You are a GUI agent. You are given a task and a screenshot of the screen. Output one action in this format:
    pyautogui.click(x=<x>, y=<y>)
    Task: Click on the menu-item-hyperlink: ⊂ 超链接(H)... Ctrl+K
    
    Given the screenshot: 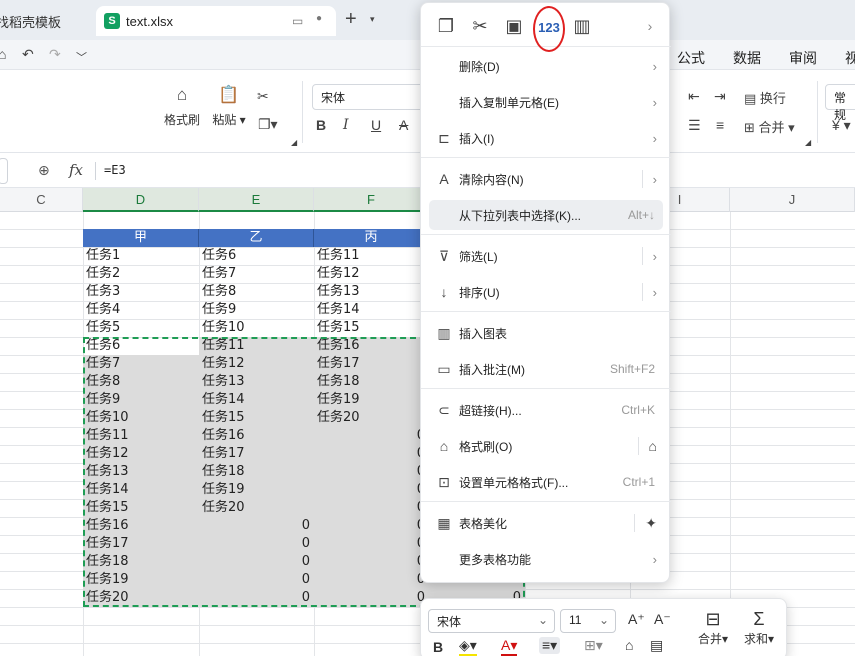 What is the action you would take?
    pyautogui.click(x=546, y=410)
    